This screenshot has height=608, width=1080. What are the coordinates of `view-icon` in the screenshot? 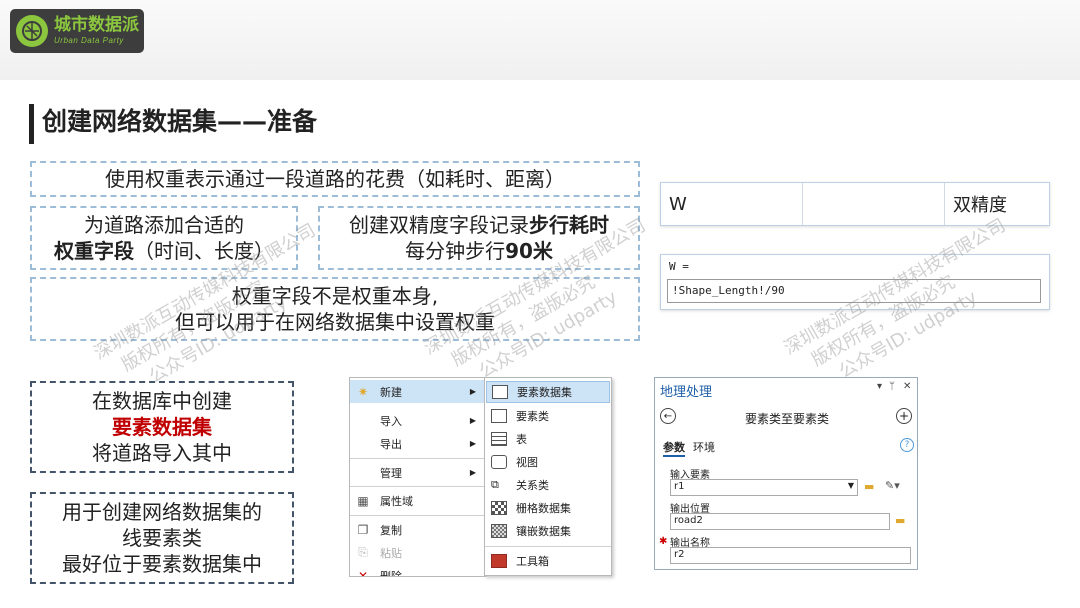 It's located at (499, 462).